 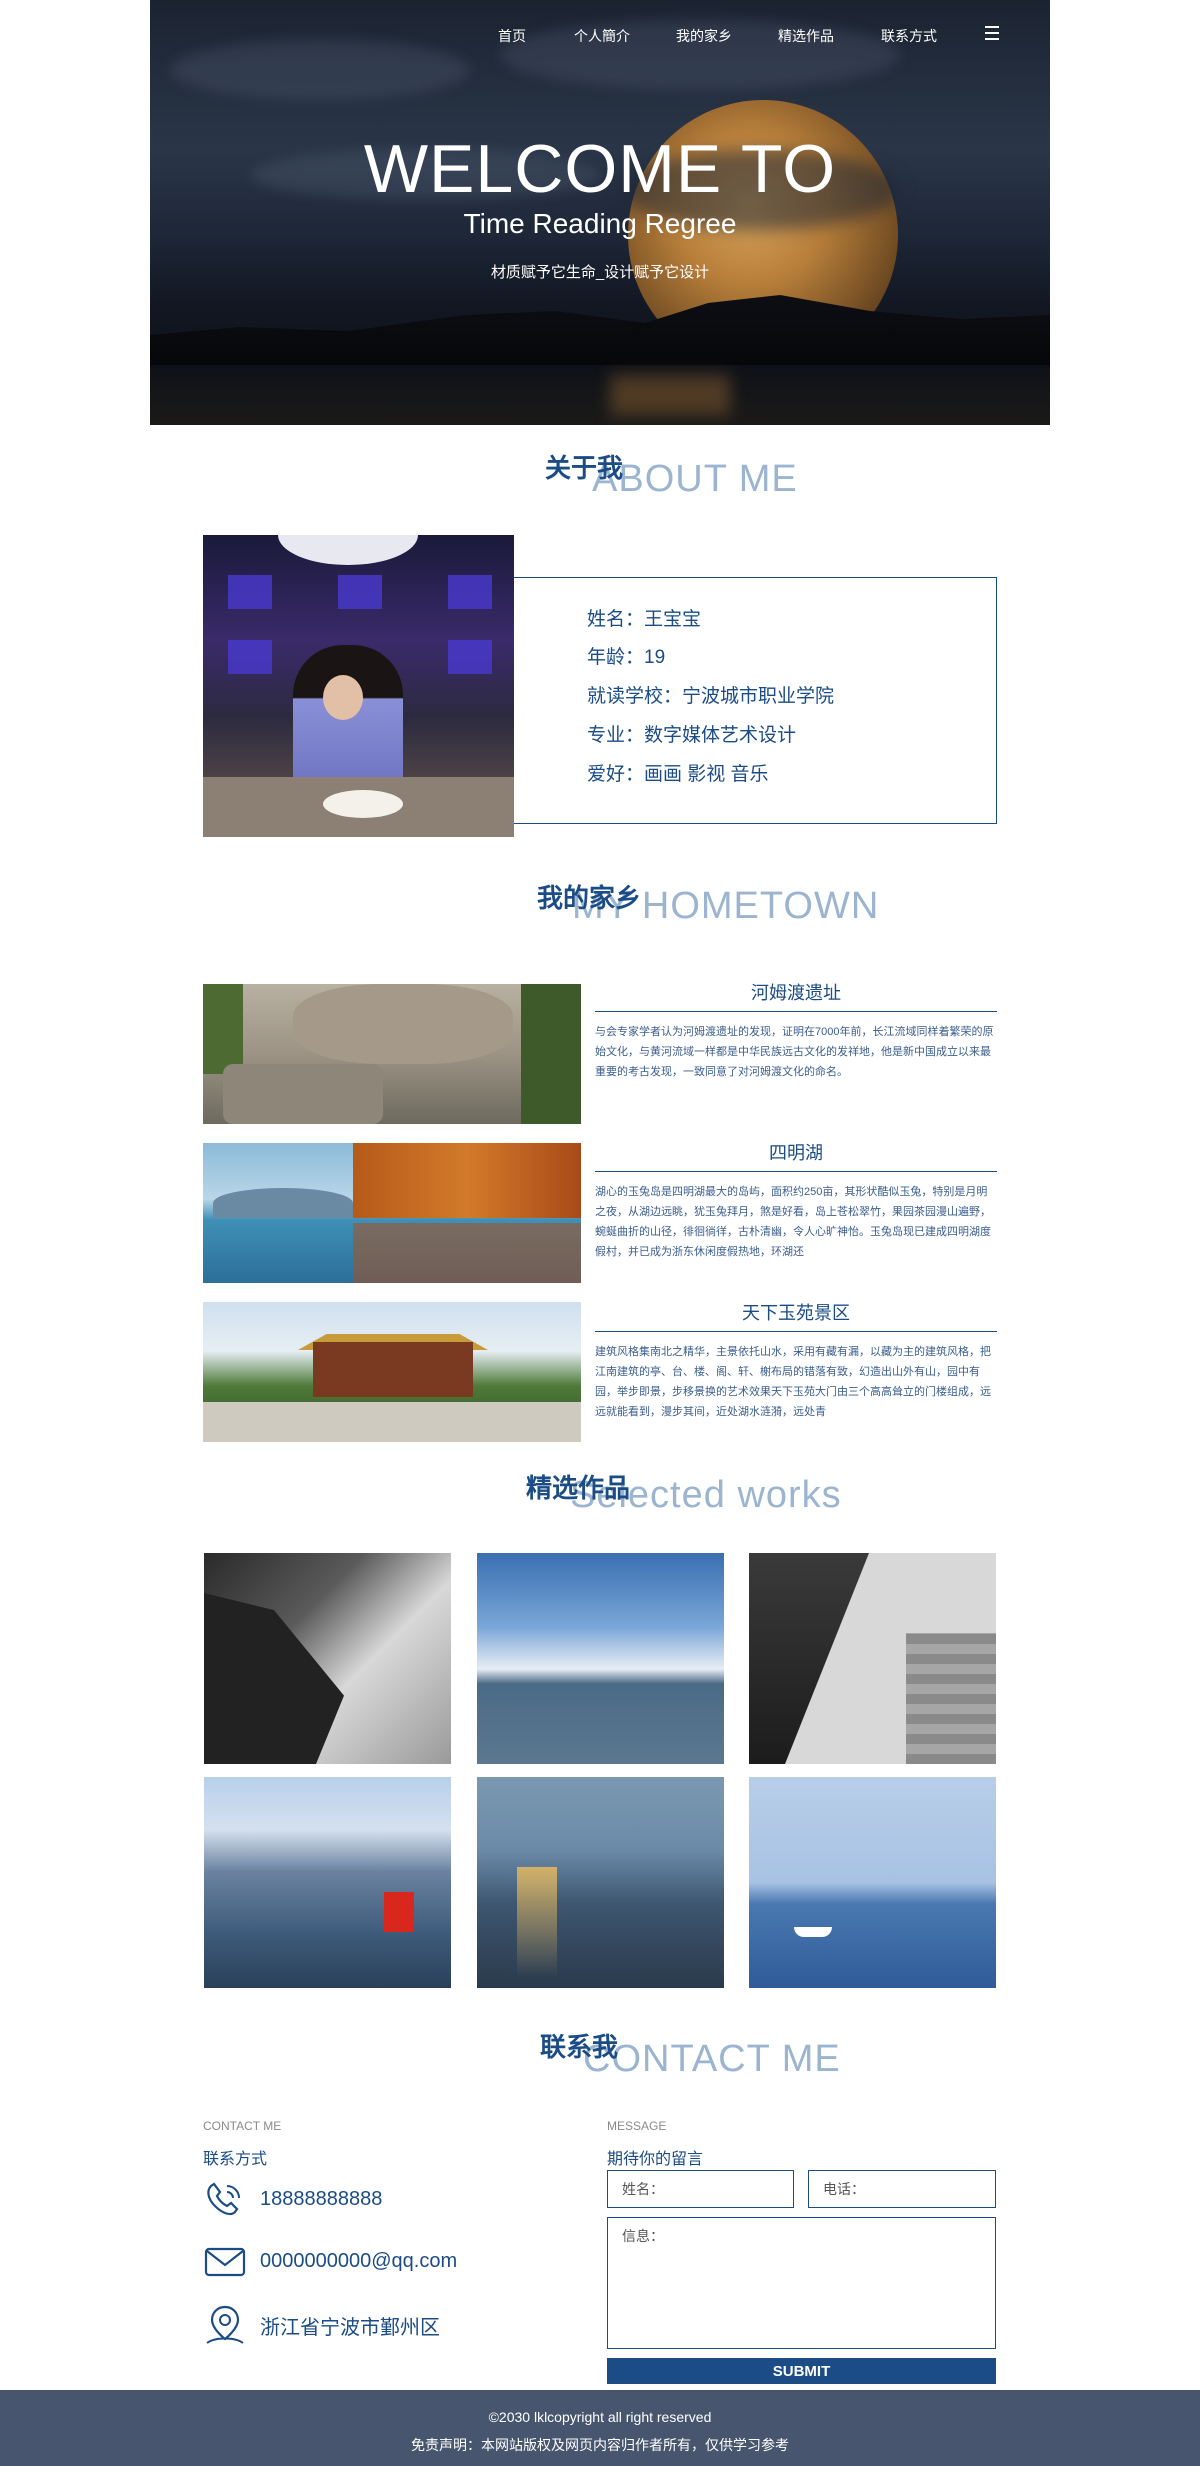 I want to click on message-label: 期待你的留言, so click(x=655, y=2159).